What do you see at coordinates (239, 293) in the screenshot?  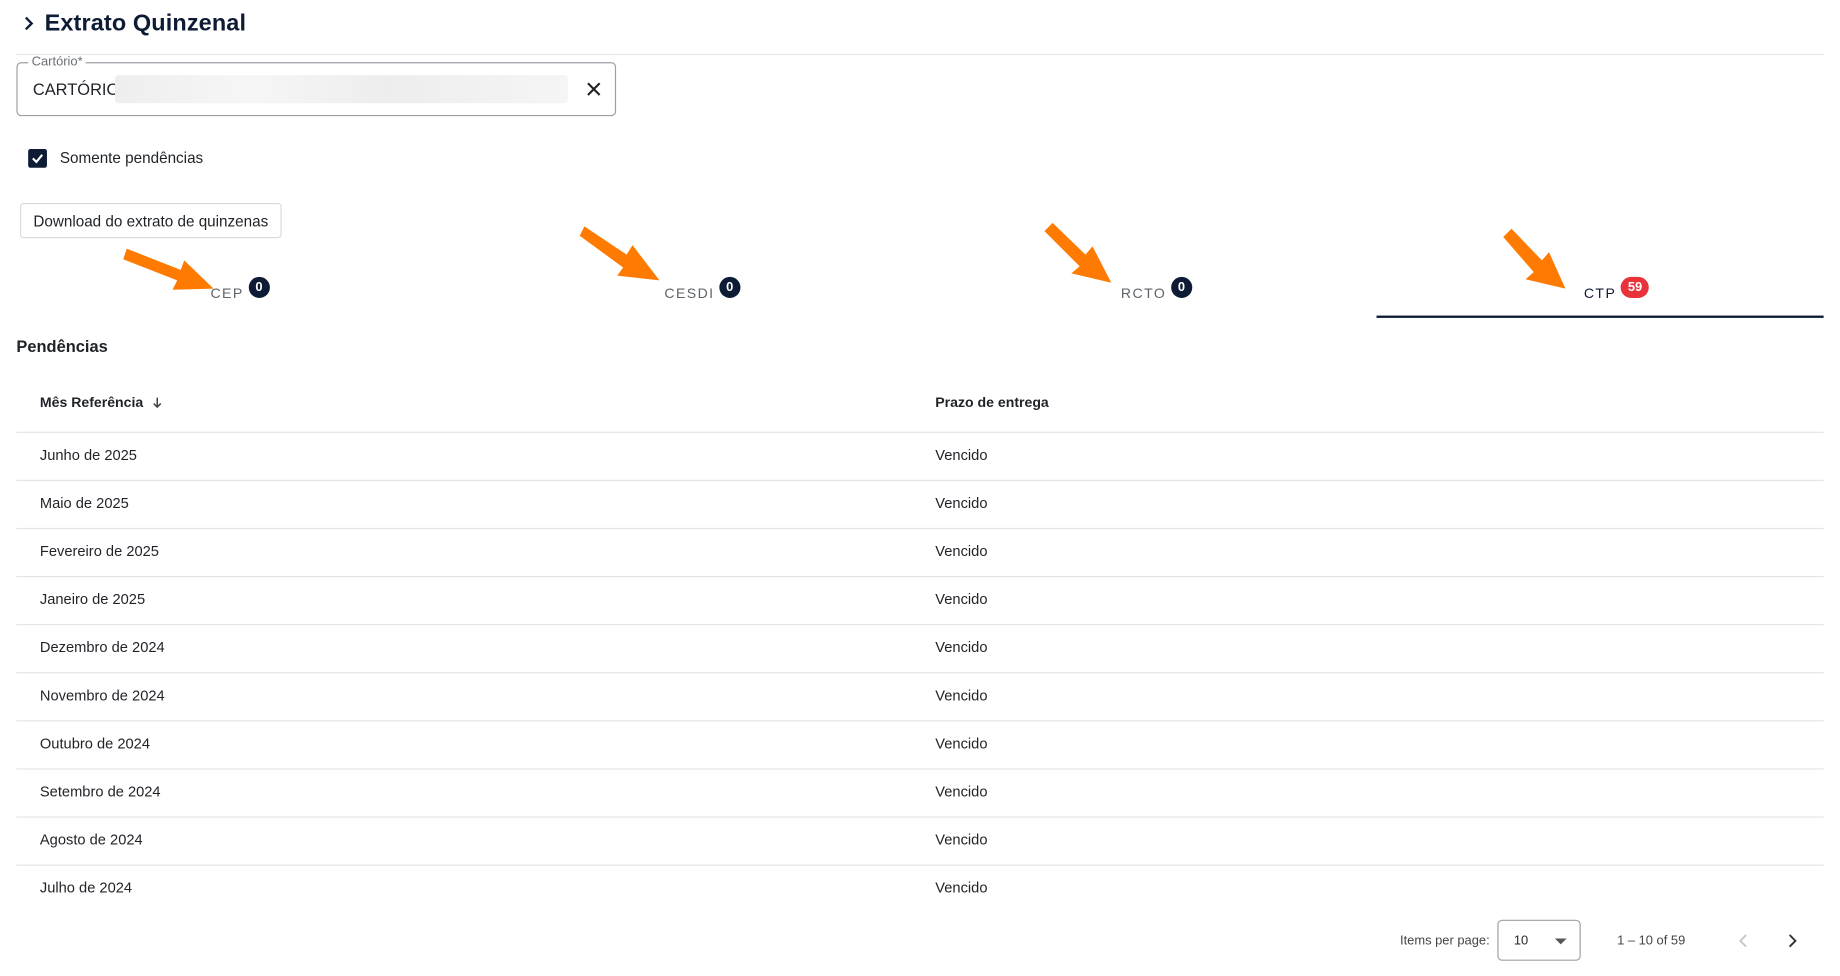 I see `tab-cep: CEP 0` at bounding box center [239, 293].